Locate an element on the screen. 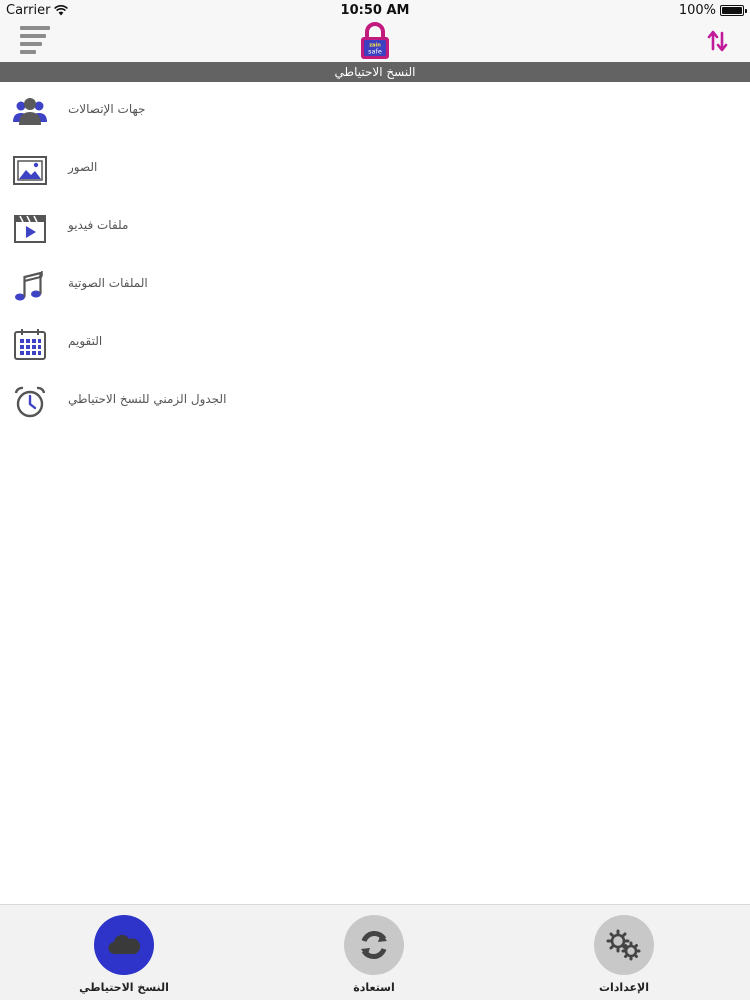 This screenshot has height=1000, width=750. tab-settings: الإعدادات is located at coordinates (624, 952).